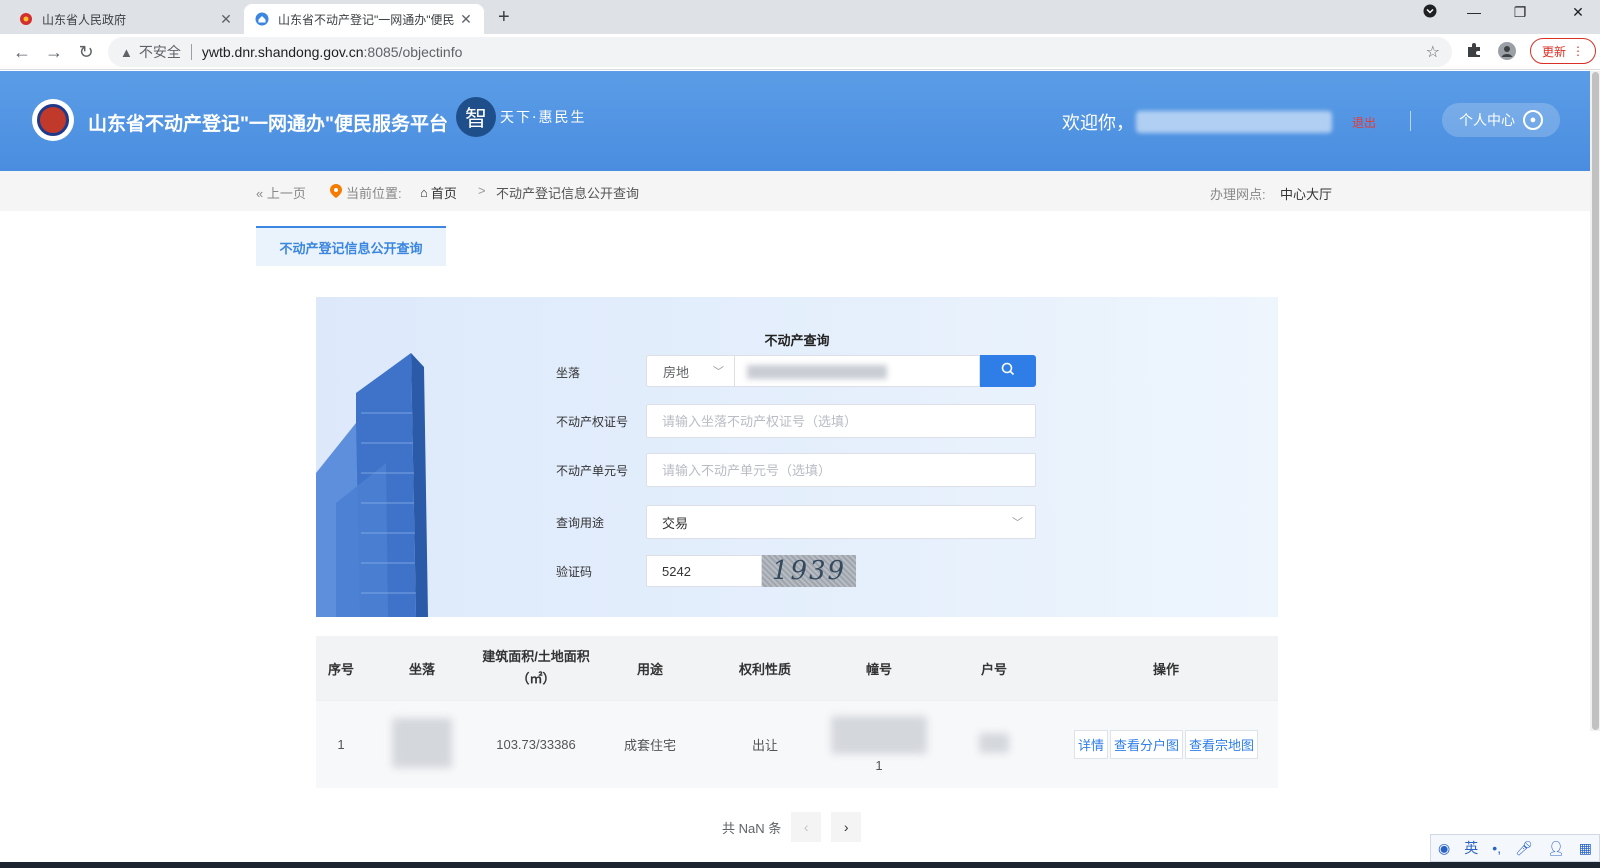  I want to click on browser-tab-realestate: 山东省不动产登记"一网通办"便民 ✕, so click(364, 19).